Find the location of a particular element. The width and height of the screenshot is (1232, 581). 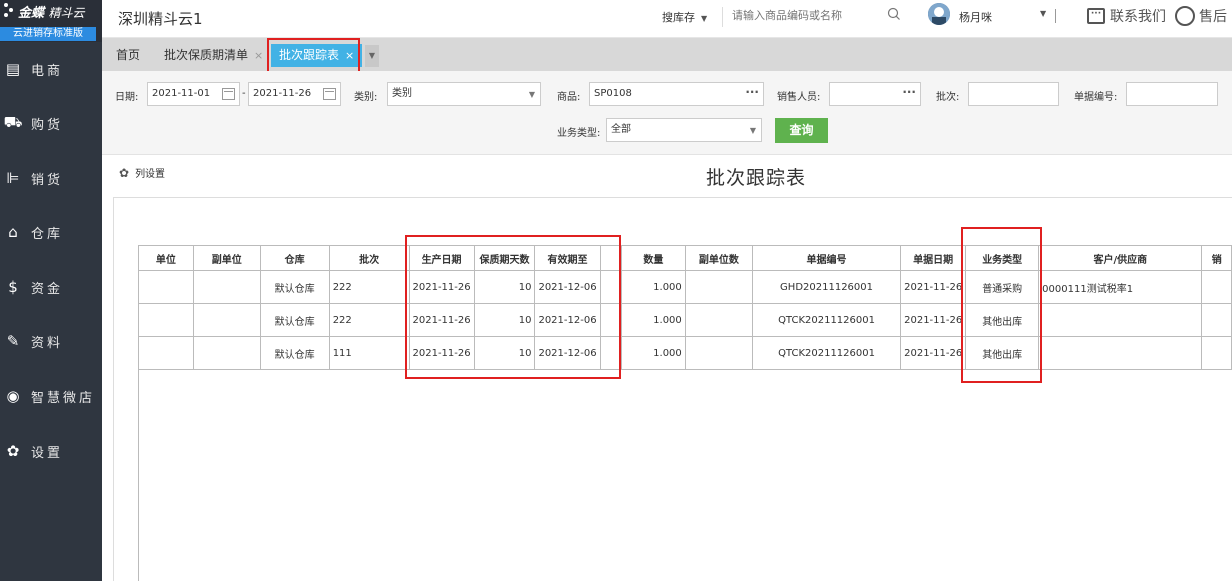

column-header: 批次 is located at coordinates (369, 258).